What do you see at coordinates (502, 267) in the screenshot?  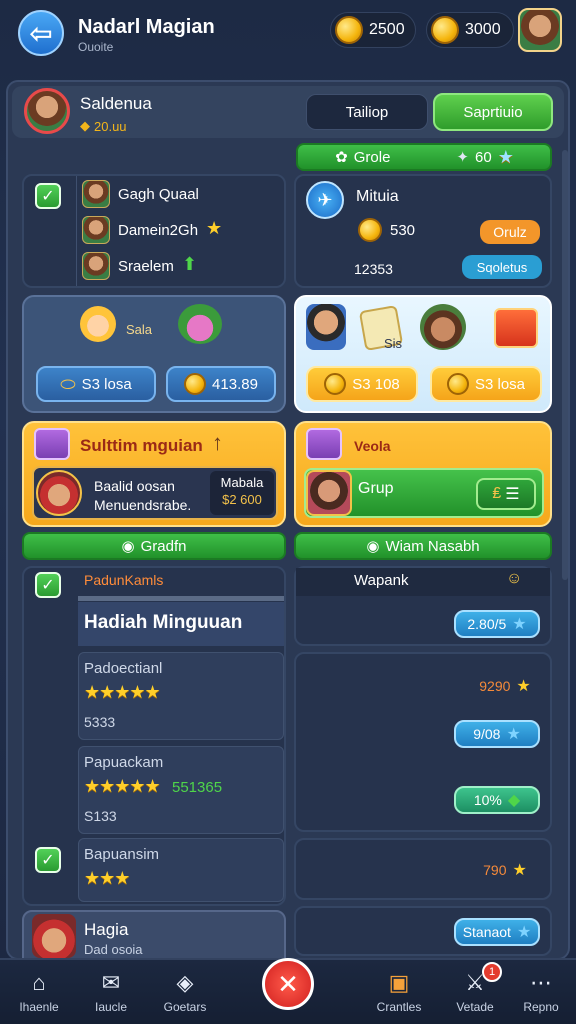 I see `mission-button-2: Sqoletus` at bounding box center [502, 267].